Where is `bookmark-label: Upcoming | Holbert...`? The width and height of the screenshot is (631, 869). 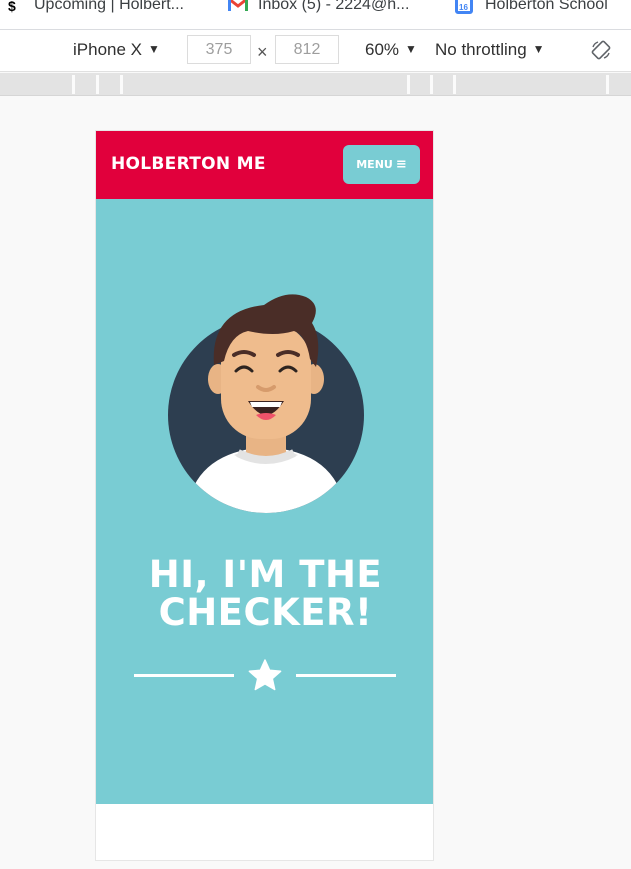 bookmark-label: Upcoming | Holbert... is located at coordinates (109, 6).